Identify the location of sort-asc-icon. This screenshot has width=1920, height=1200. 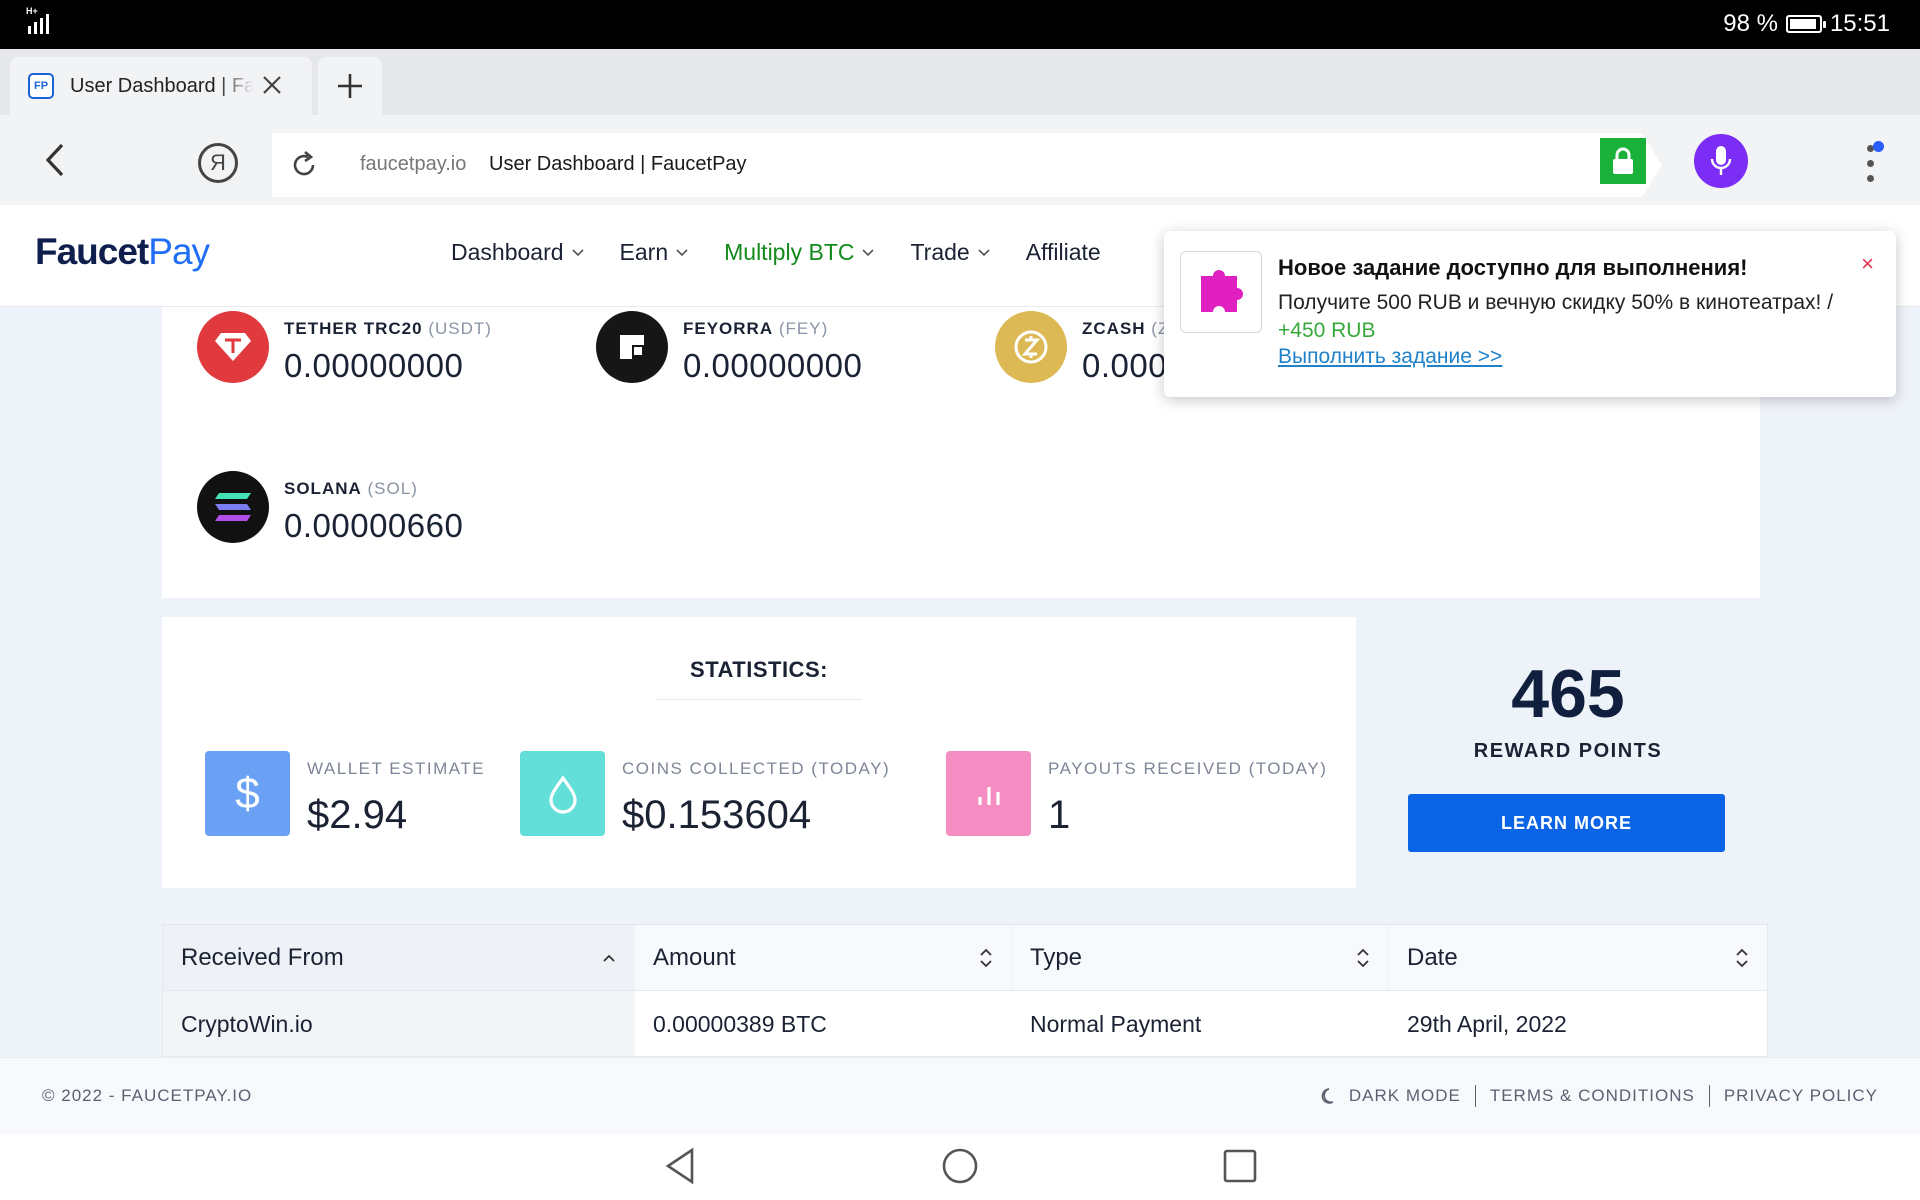
(609, 958).